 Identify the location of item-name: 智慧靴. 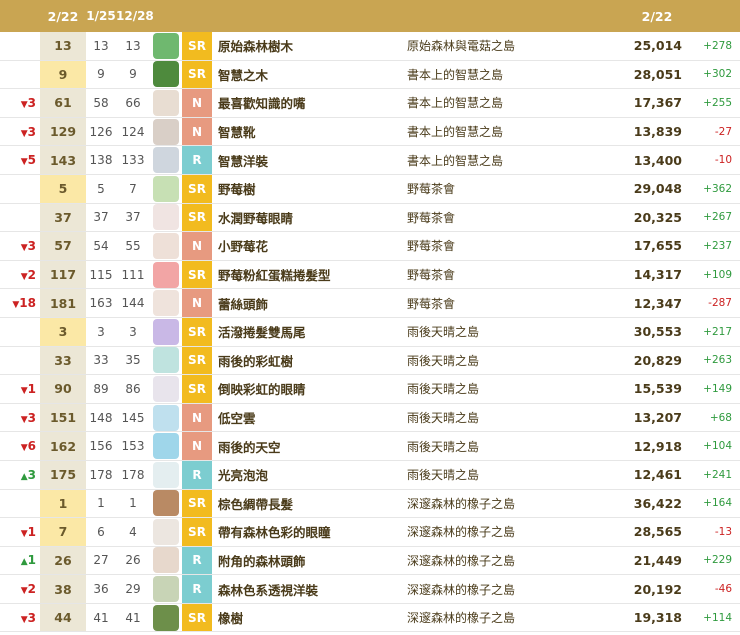
(309, 131).